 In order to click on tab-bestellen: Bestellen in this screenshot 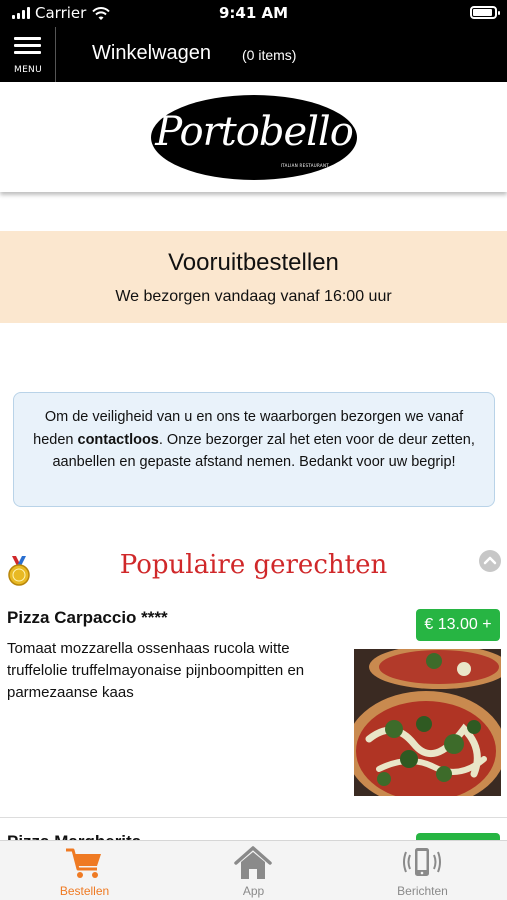, I will do `click(84, 870)`.